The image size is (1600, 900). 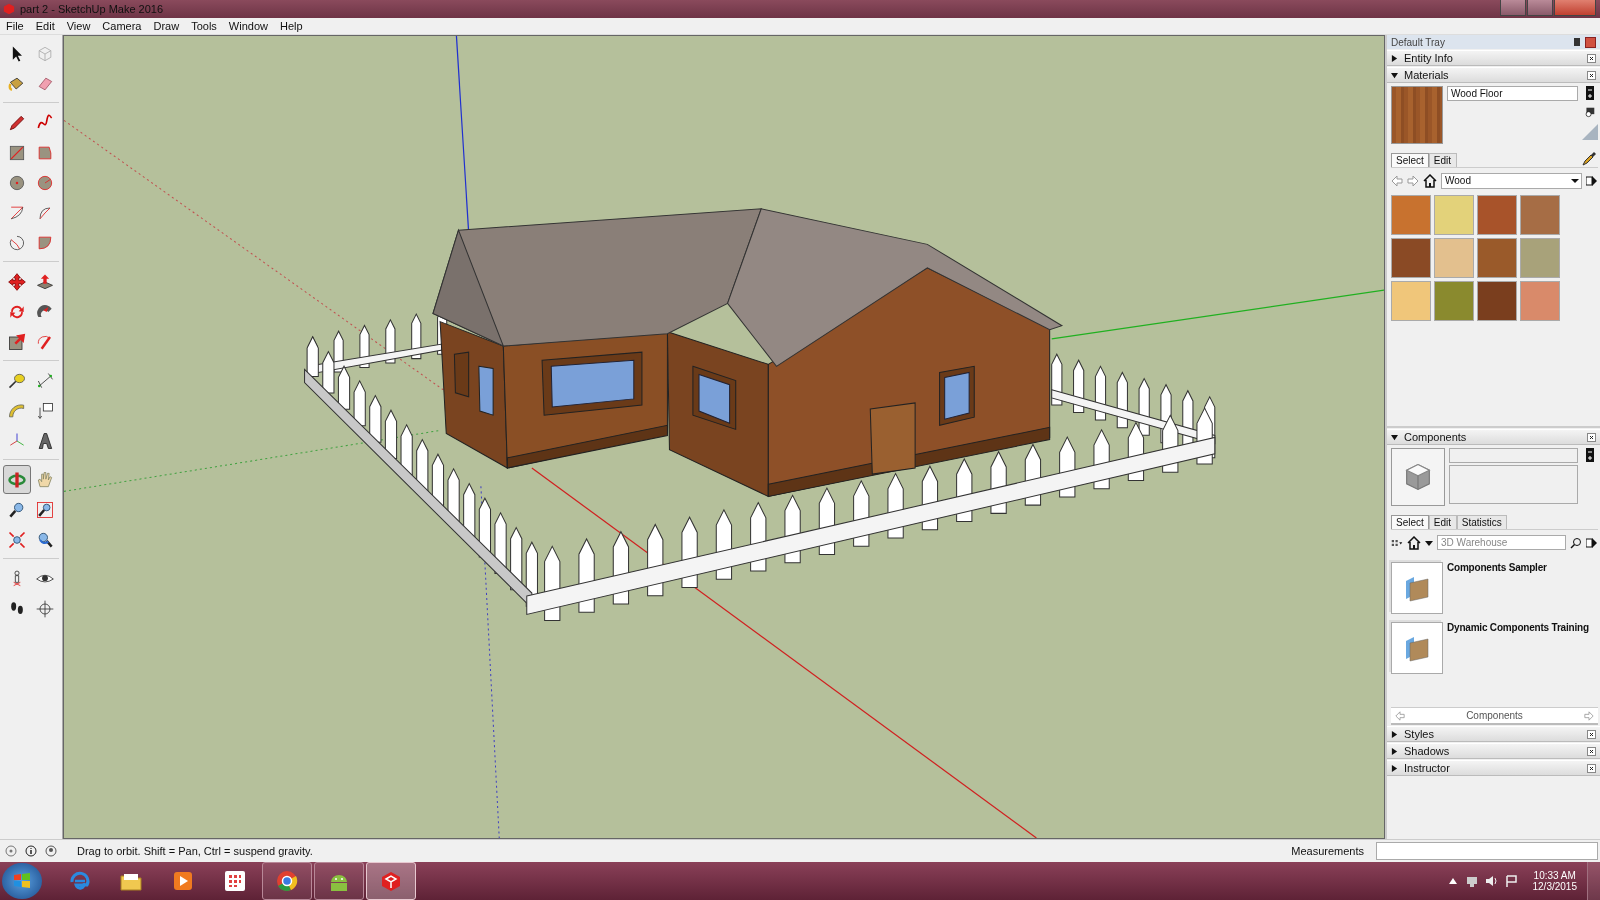 I want to click on material-name-field: Wood Floor, so click(x=1512, y=93).